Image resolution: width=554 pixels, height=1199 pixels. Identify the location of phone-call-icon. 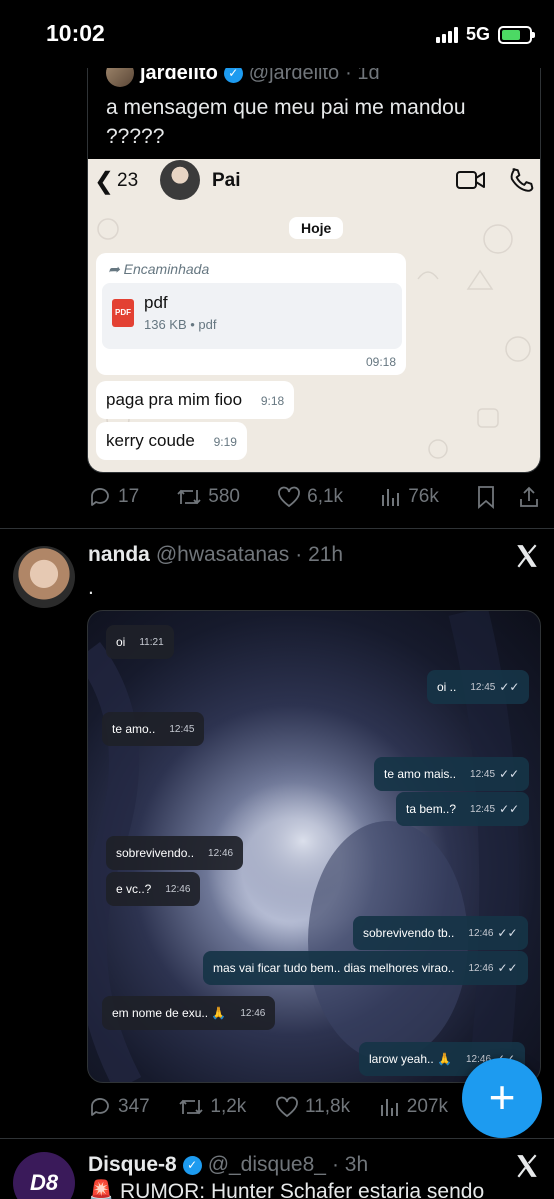
(521, 180).